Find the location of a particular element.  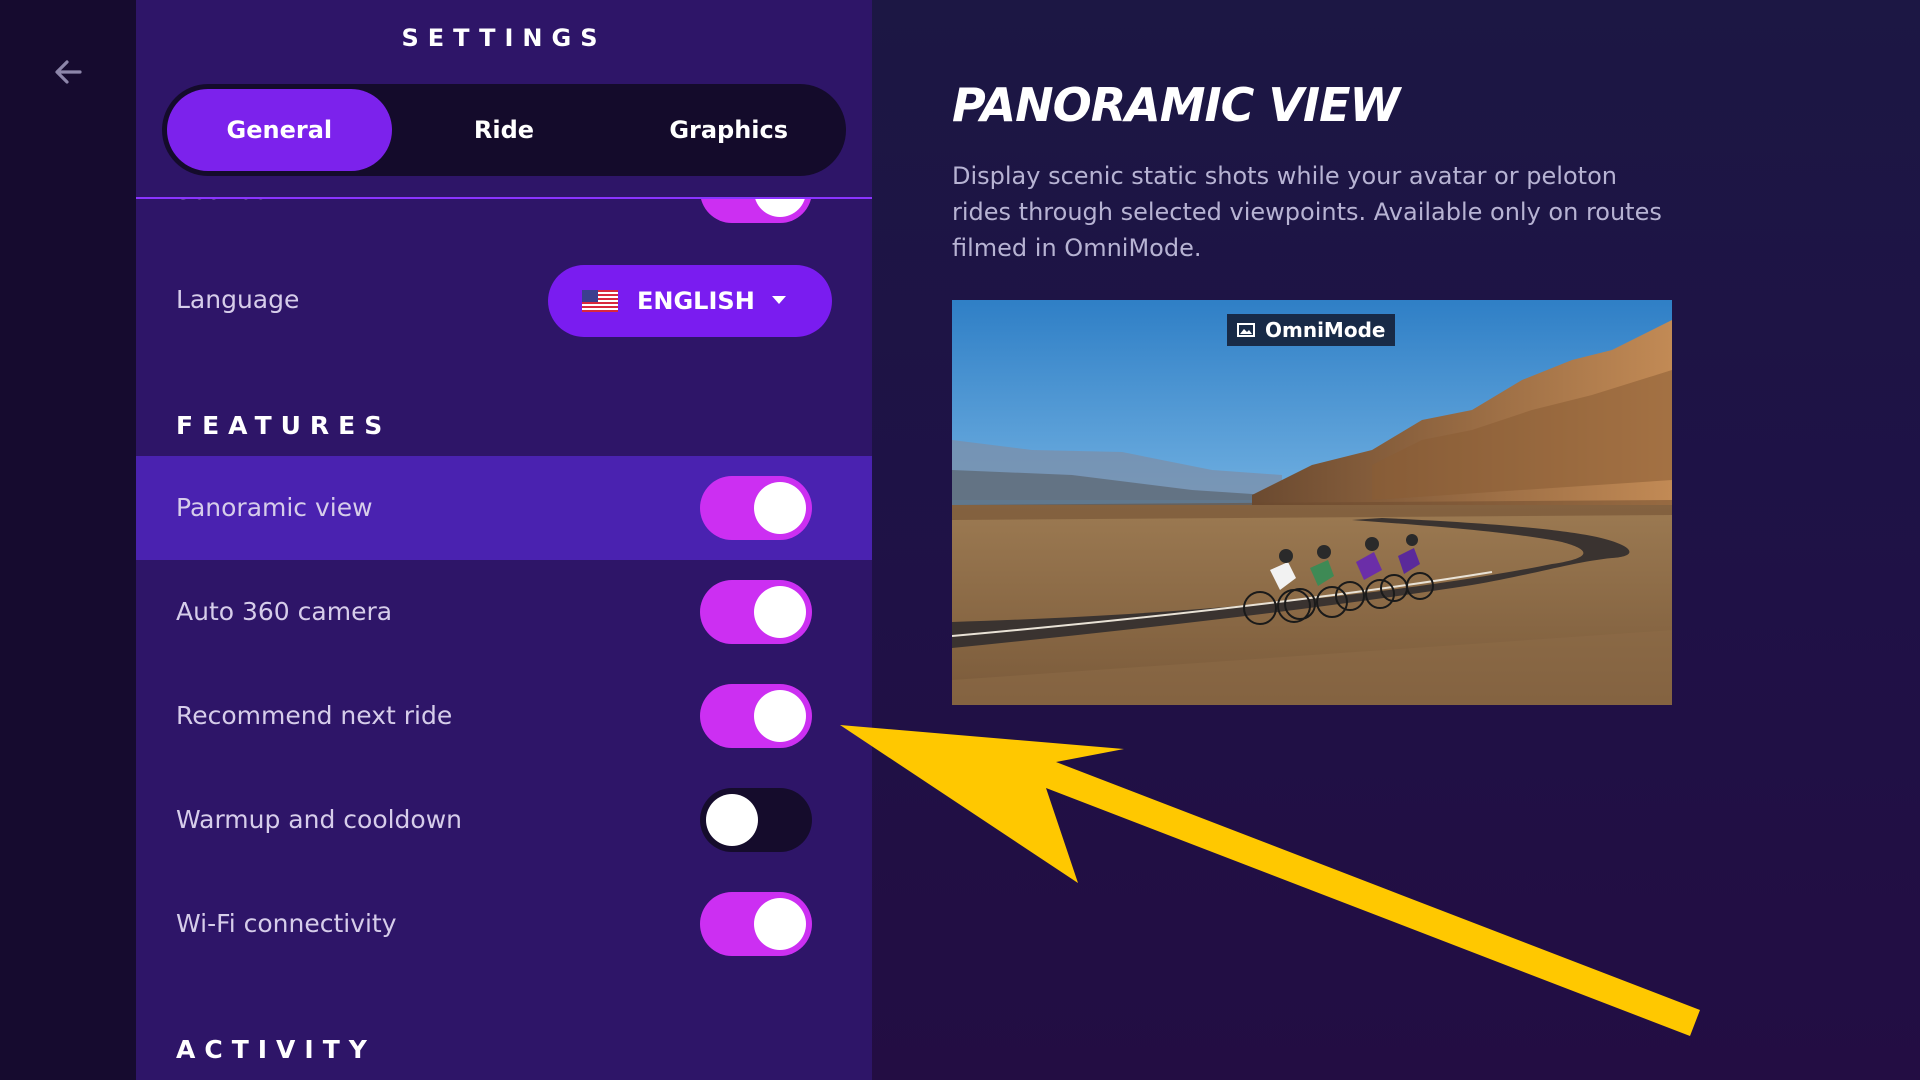

tab-ride: Ride is located at coordinates (504, 130).